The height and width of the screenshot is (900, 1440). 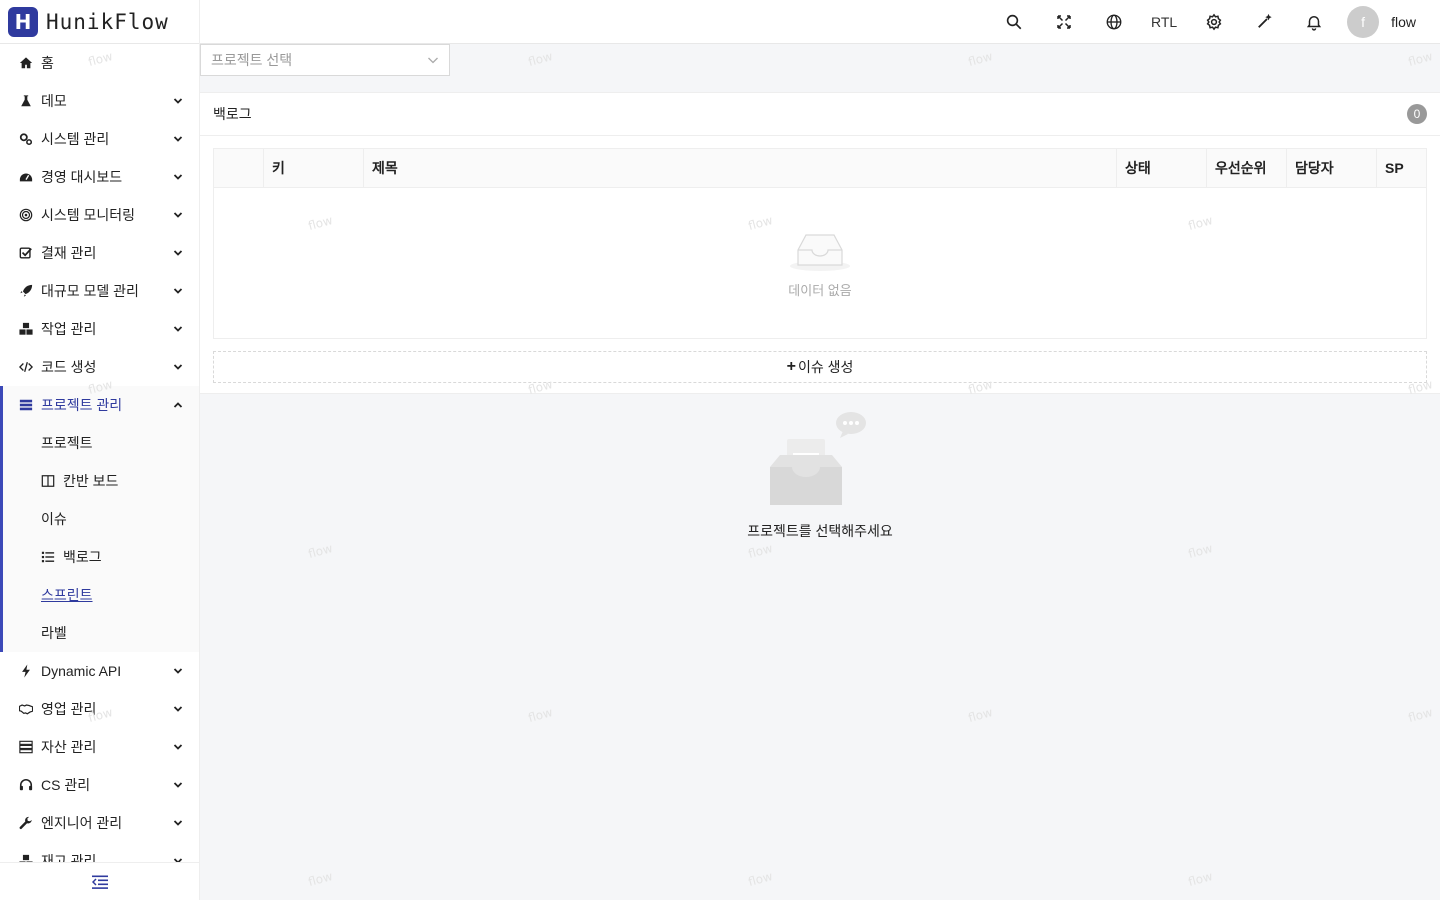 What do you see at coordinates (740, 168) in the screenshot?
I see `column-header-title: 제목` at bounding box center [740, 168].